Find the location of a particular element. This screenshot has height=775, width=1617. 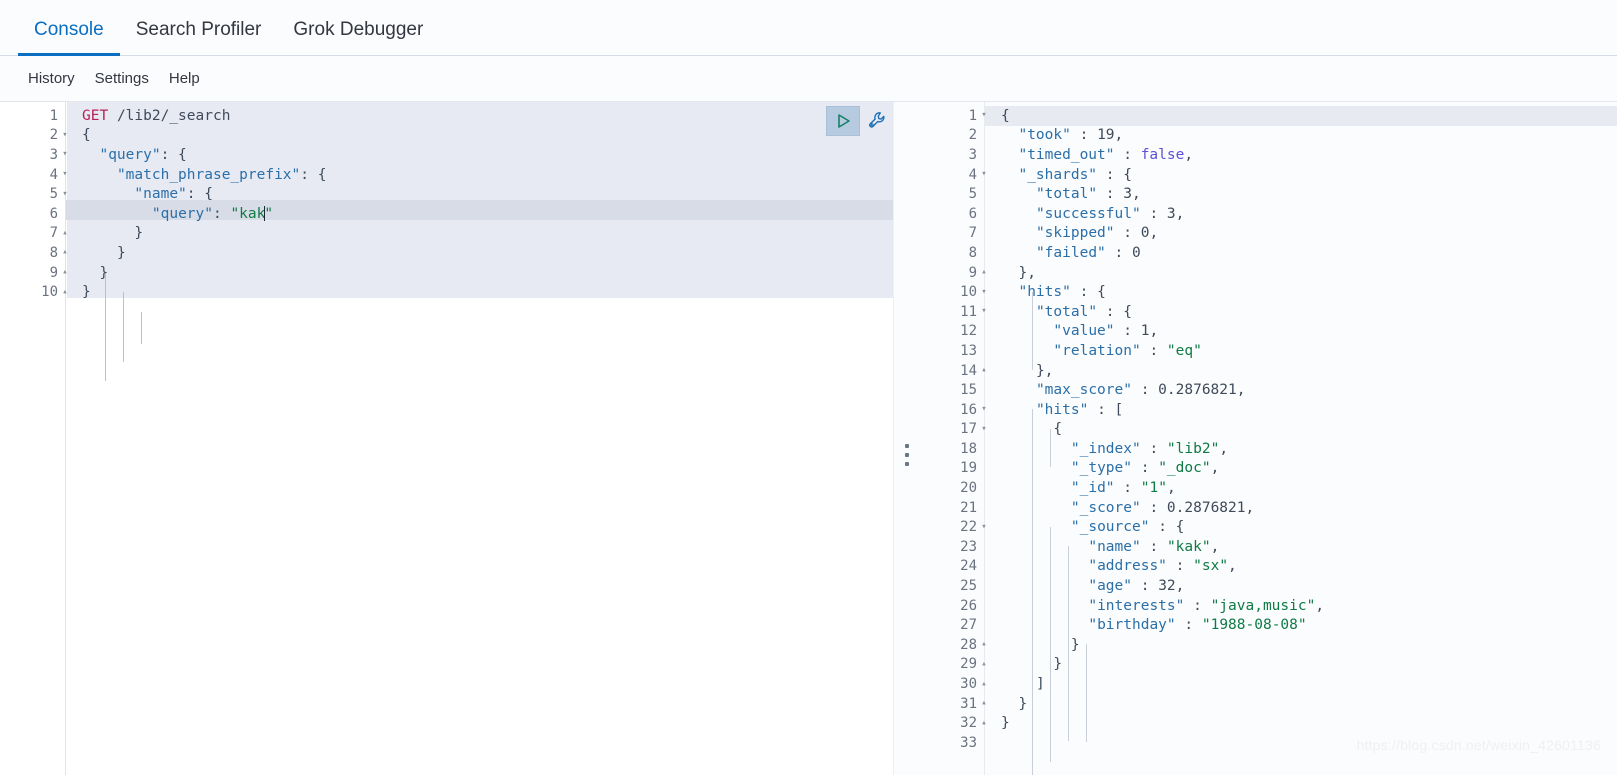

code-text: "address" : "sx", is located at coordinates (1162, 566).